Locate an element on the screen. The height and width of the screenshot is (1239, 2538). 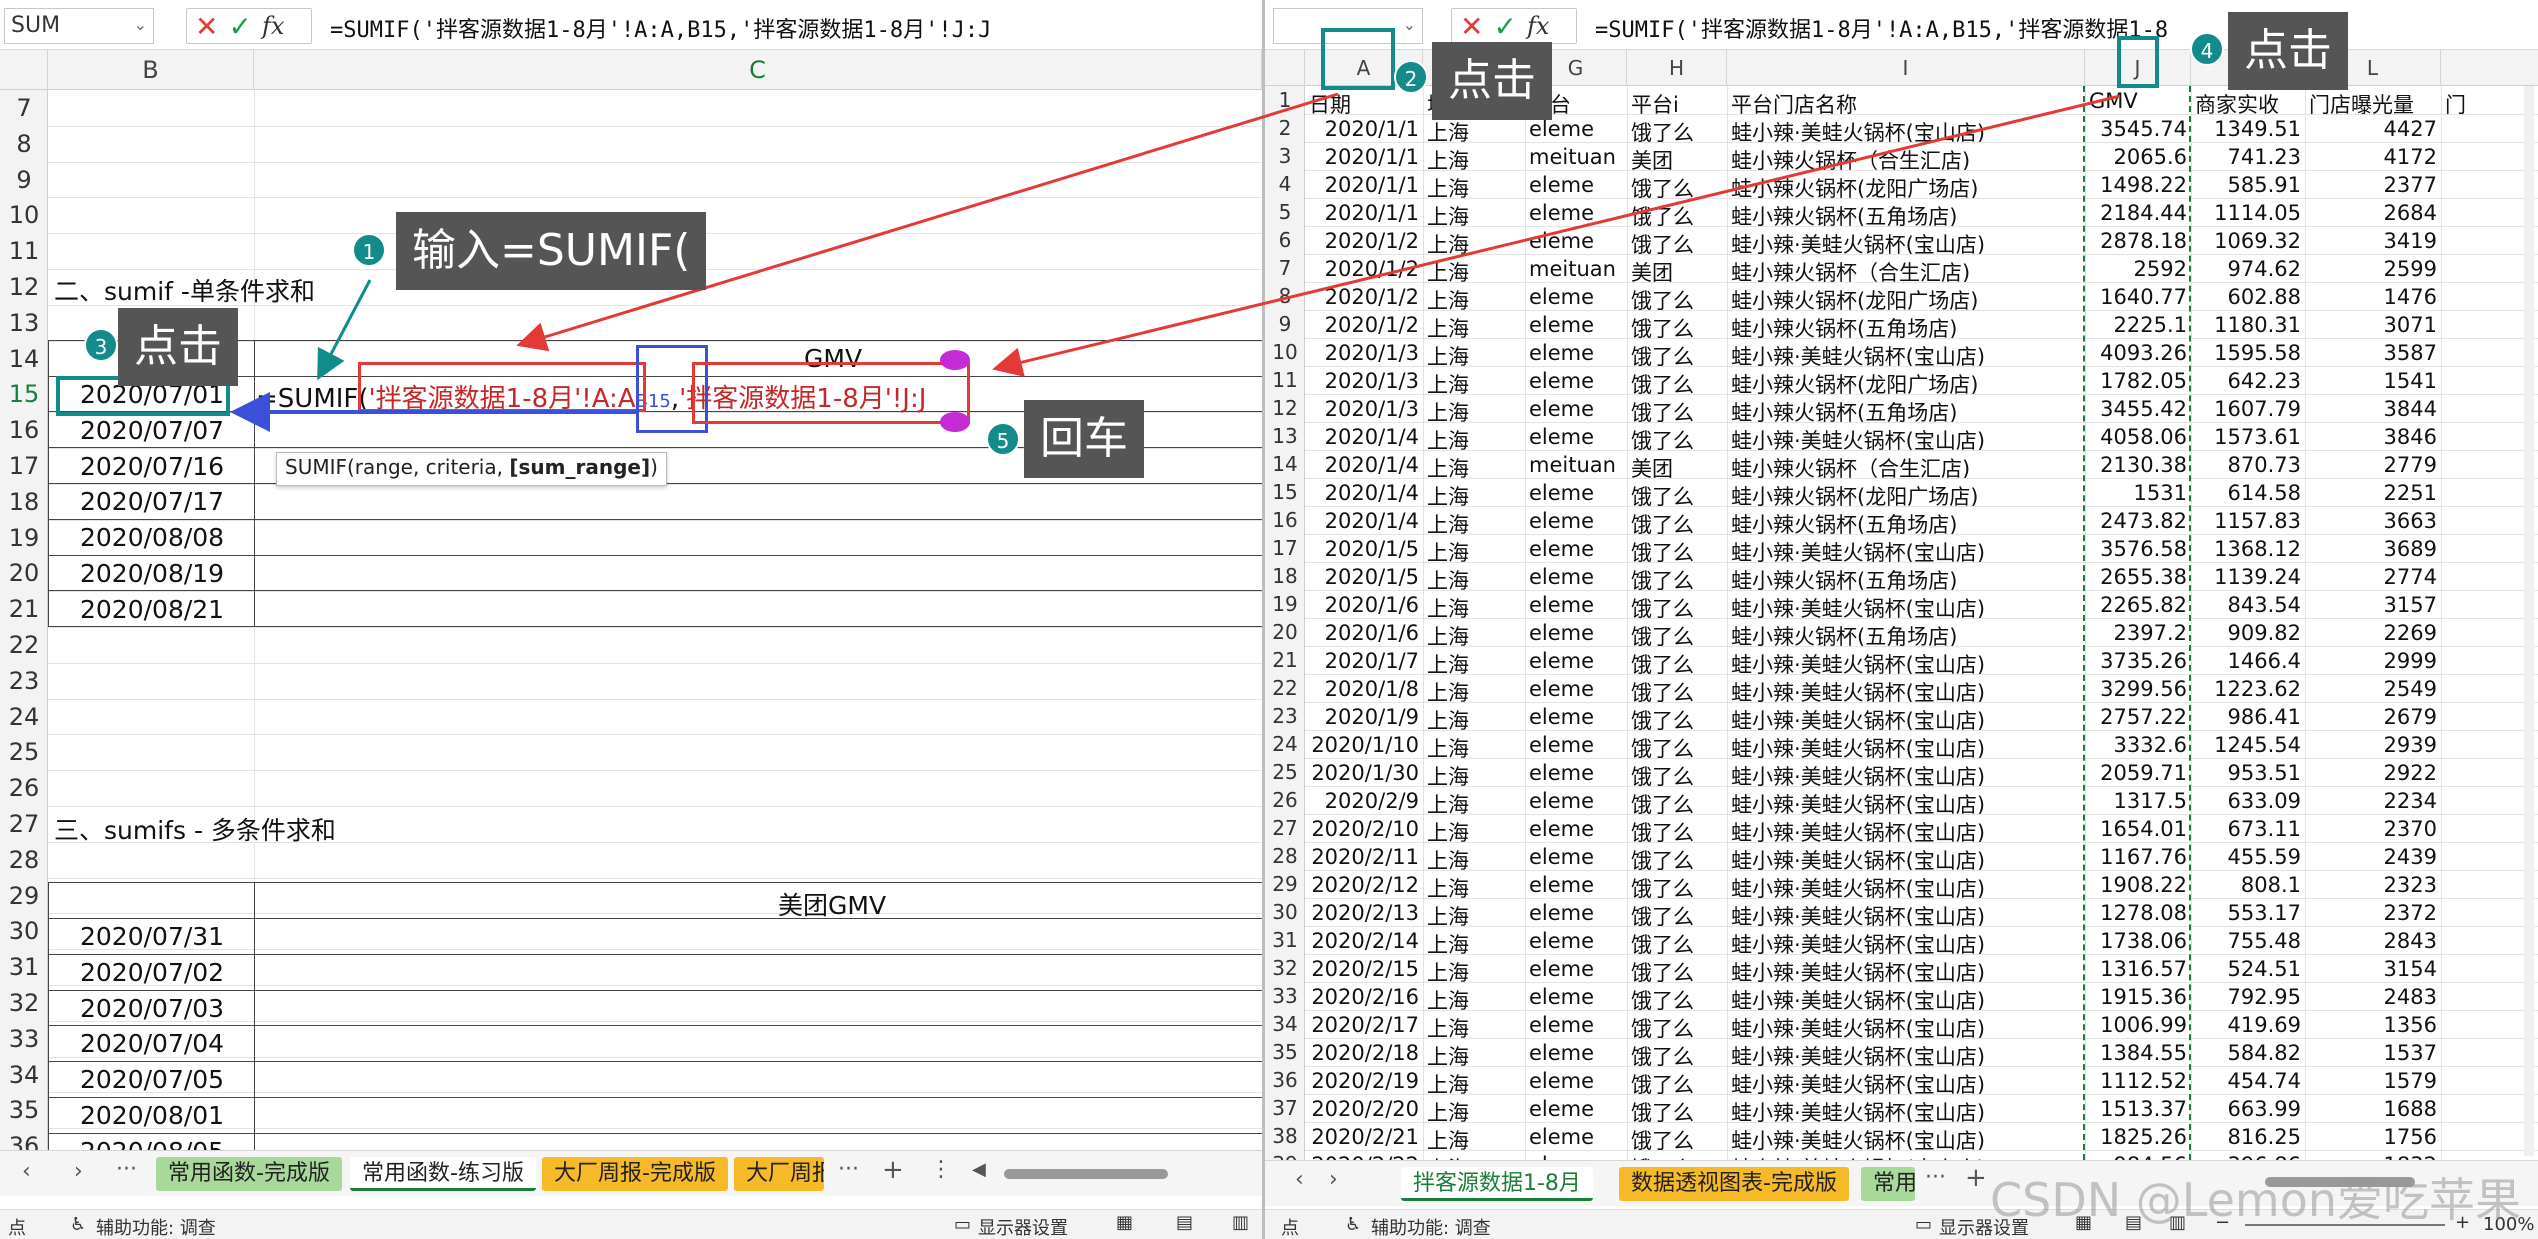
callout-1: 输入=SUMIF( is located at coordinates (551, 251).